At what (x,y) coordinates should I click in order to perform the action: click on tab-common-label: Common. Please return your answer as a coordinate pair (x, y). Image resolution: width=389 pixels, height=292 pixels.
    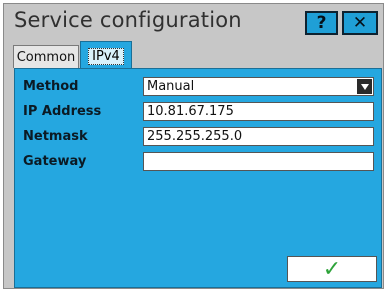
    Looking at the image, I should click on (46, 57).